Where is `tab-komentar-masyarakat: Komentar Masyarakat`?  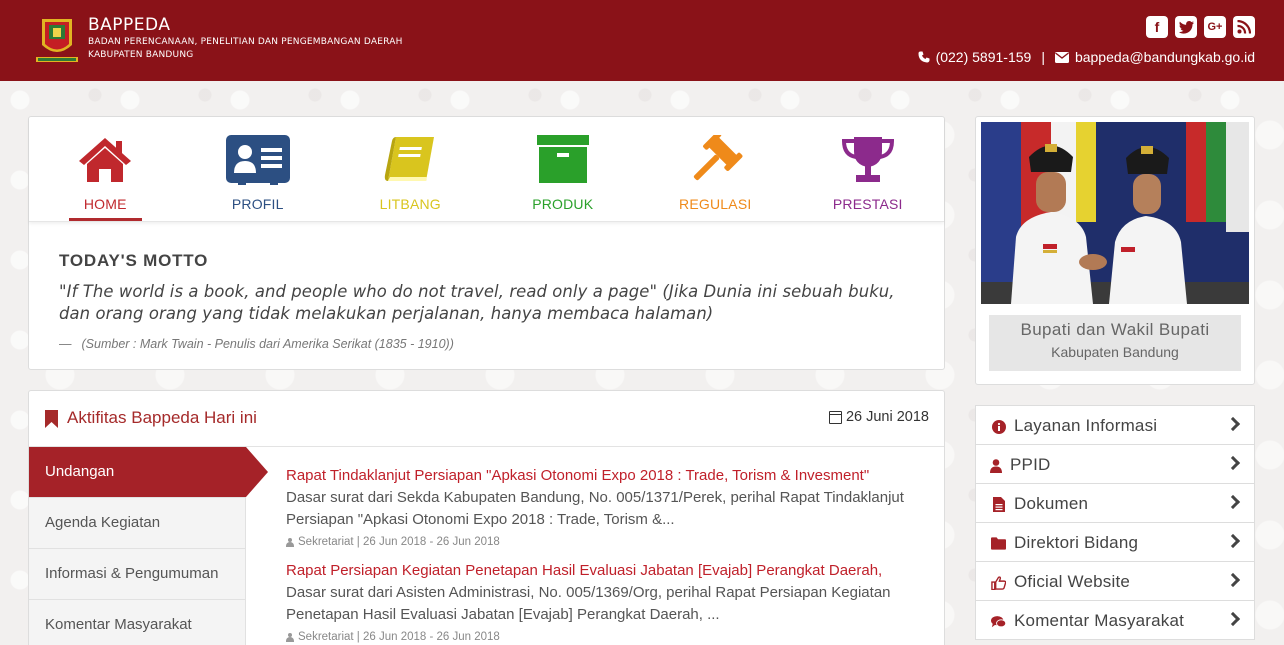
tab-komentar-masyarakat: Komentar Masyarakat is located at coordinates (137, 622).